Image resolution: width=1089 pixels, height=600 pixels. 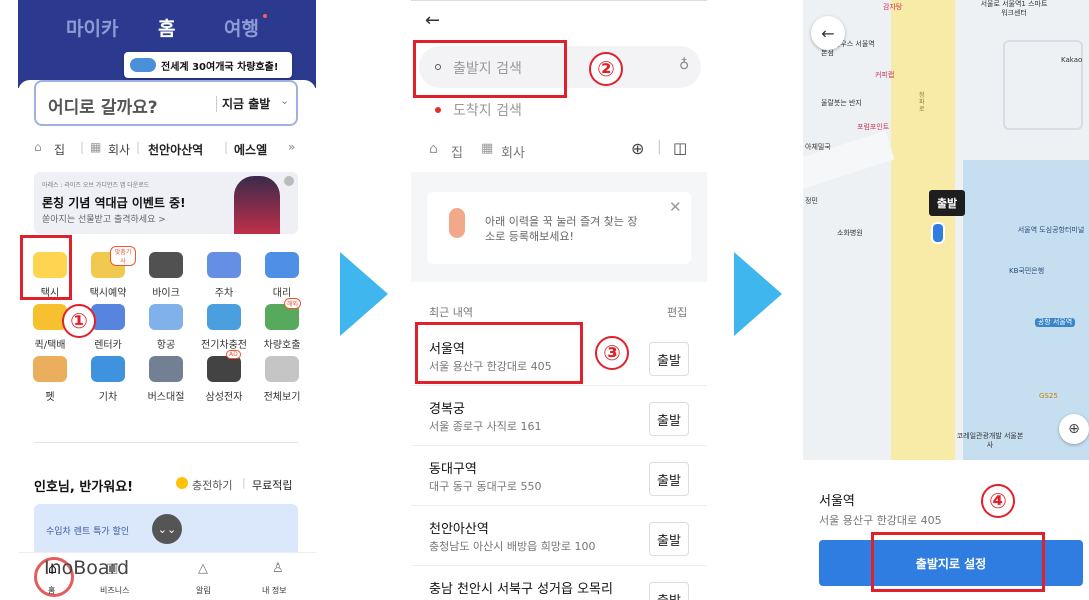 I want to click on tab-home: 홈, so click(x=166, y=27).